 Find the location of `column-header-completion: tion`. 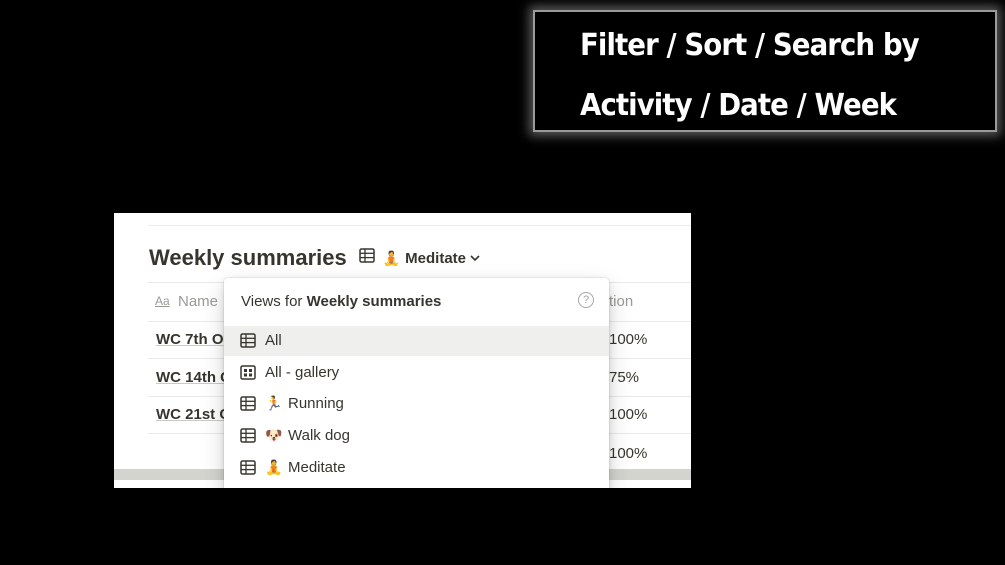

column-header-completion: tion is located at coordinates (621, 301).